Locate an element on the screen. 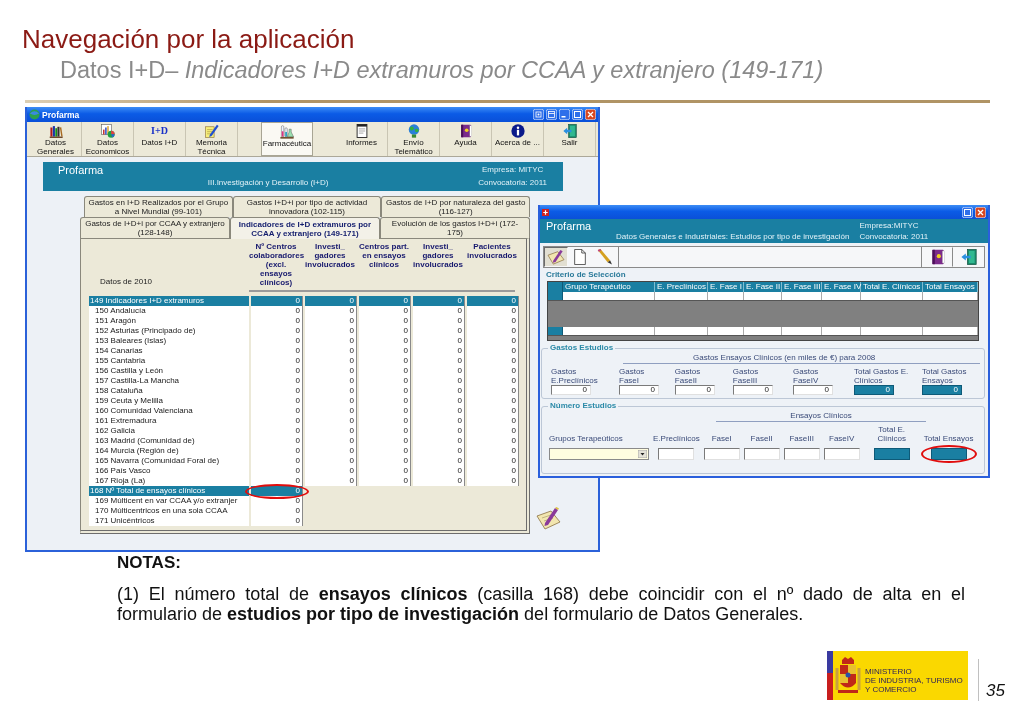 This screenshot has height=708, width=1023. tab: Gastos en I+D Realizados por el Grupo a Nivel Mundial (99-101) is located at coordinates (158, 206).